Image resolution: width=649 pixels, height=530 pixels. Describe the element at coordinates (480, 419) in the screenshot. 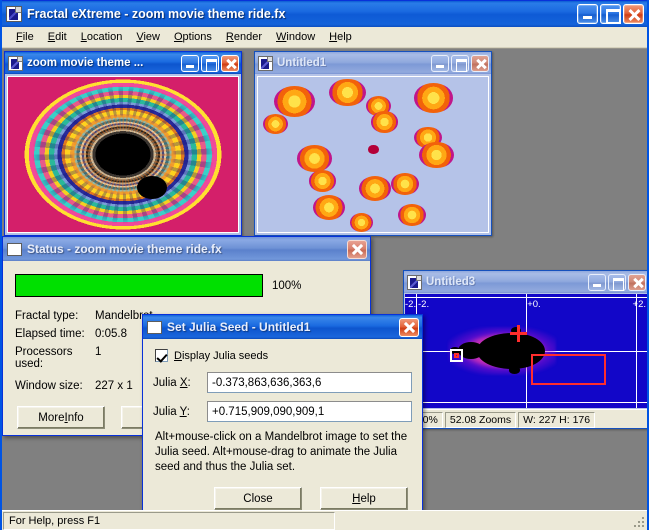

I see `navigator-zooms: 52.08 Zooms` at that location.